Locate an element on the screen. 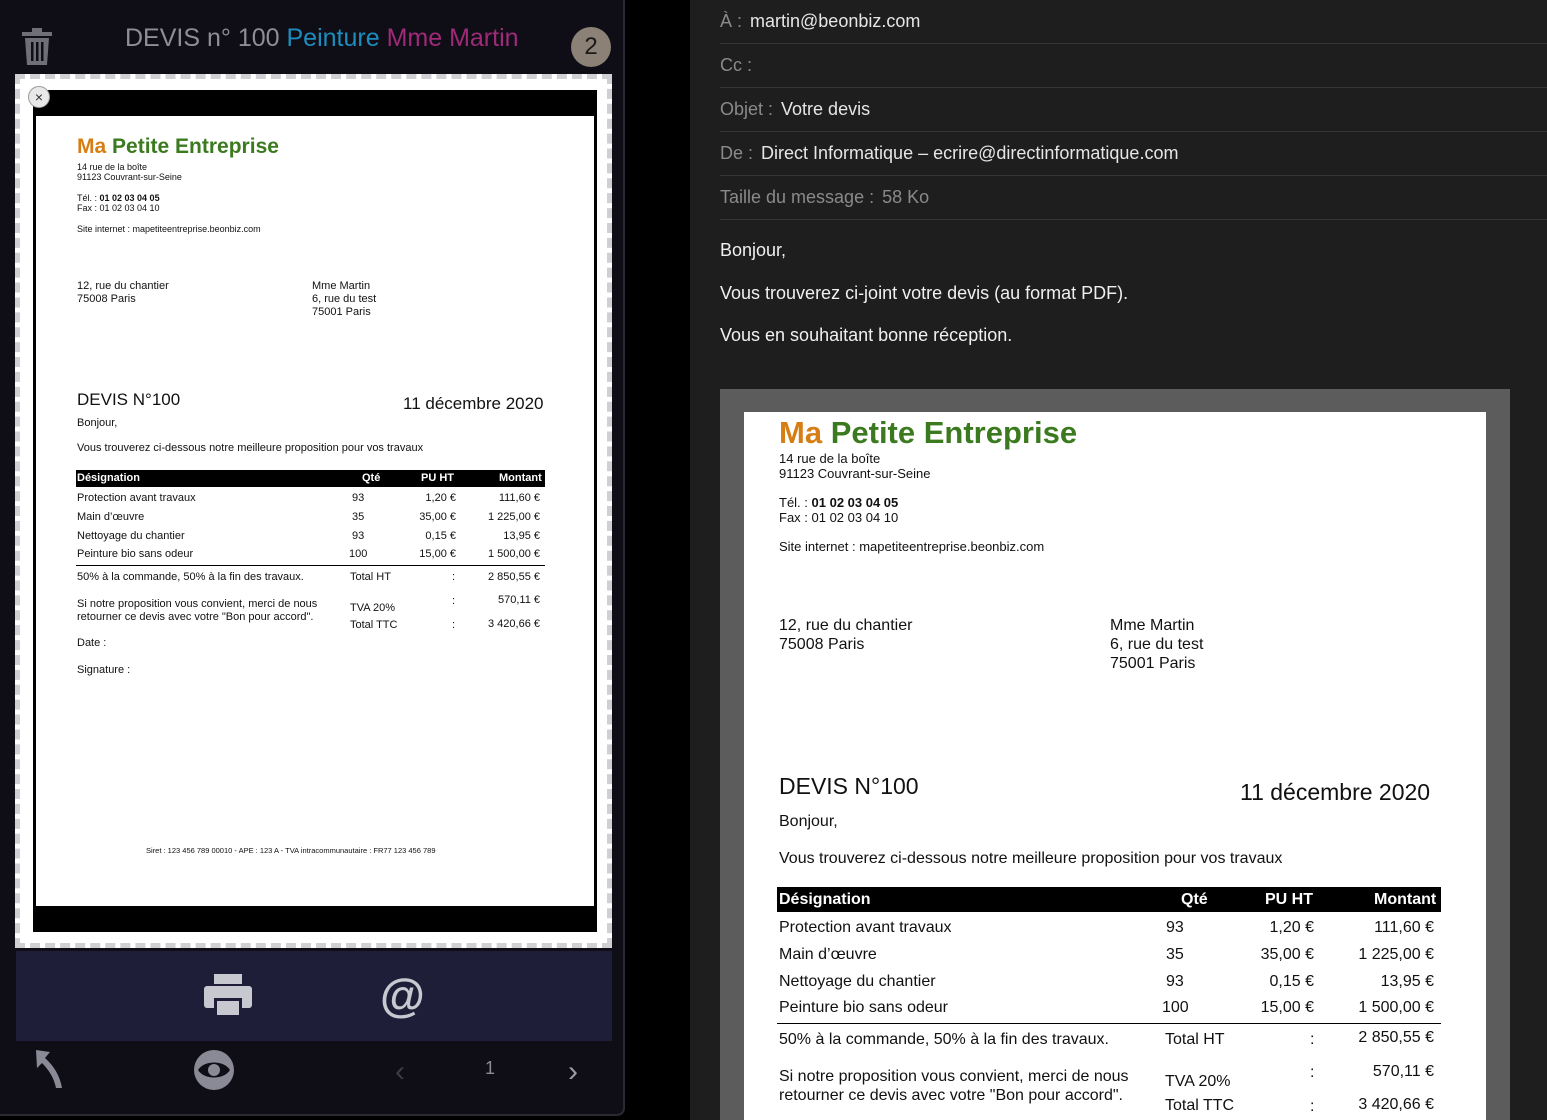 The image size is (1547, 1120). title-prefix: DEVIS n° 100 is located at coordinates (202, 38).